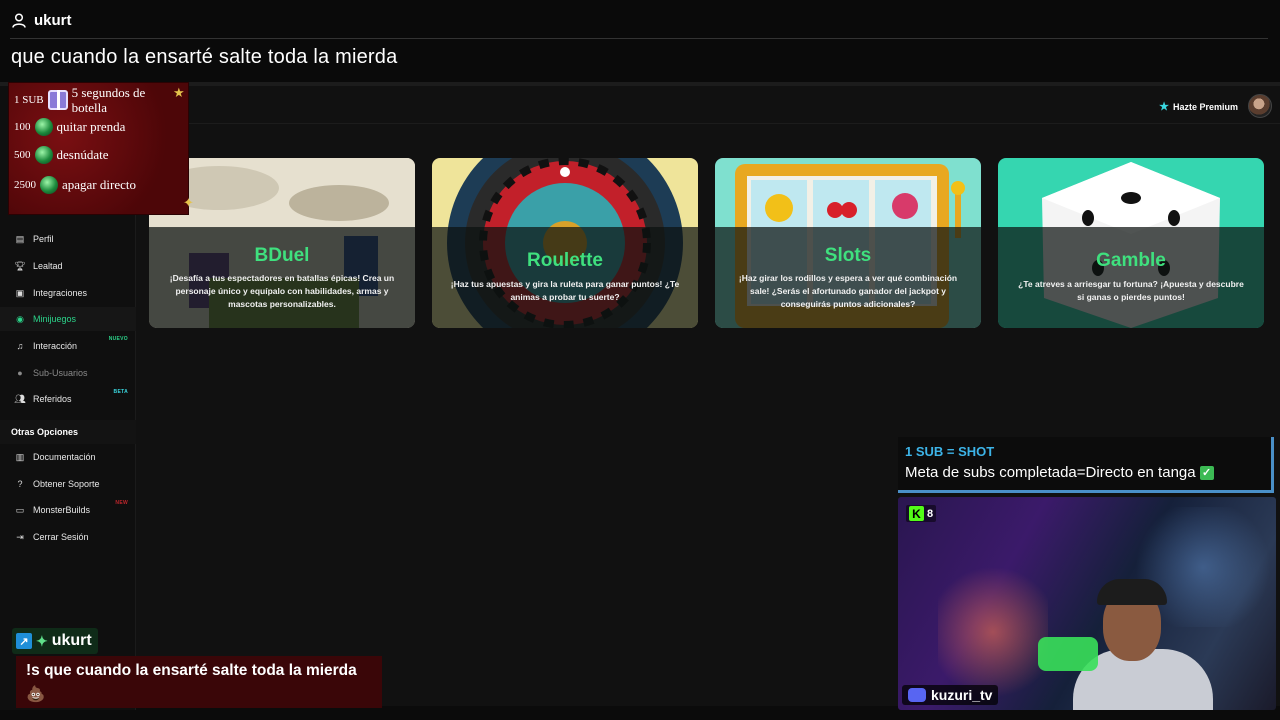  What do you see at coordinates (1164, 107) in the screenshot?
I see `star-icon: ★` at bounding box center [1164, 107].